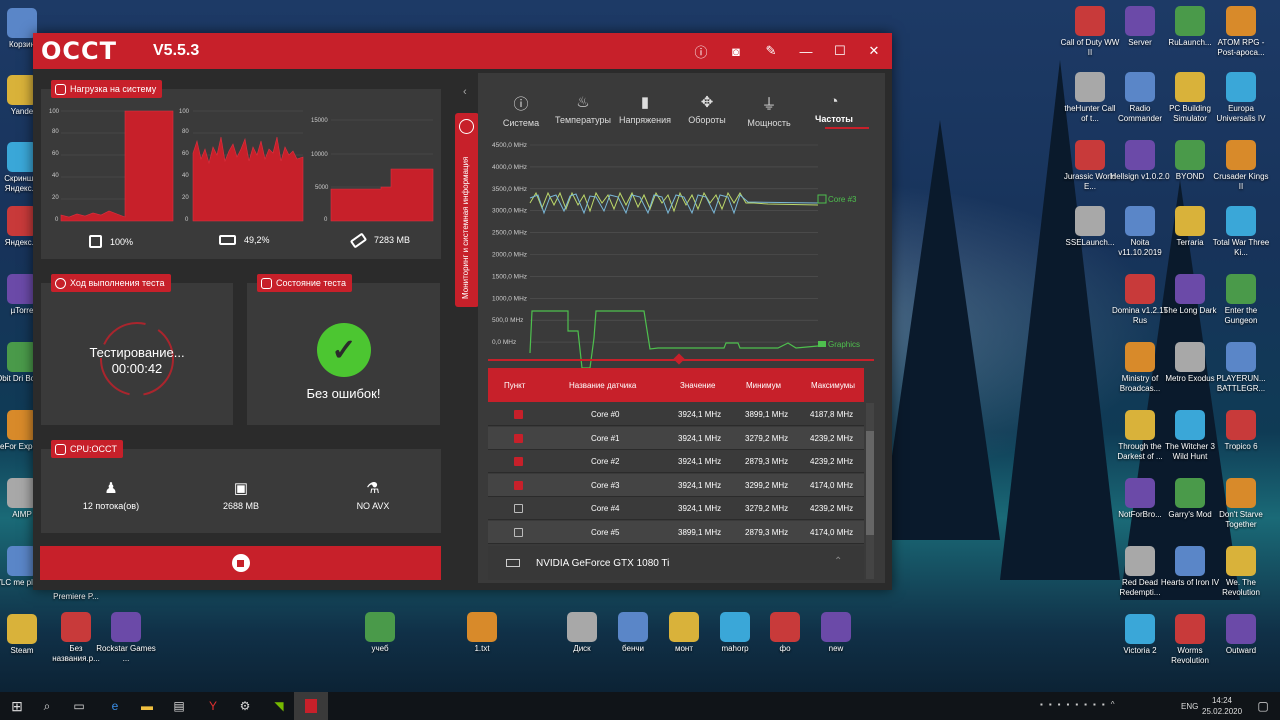 This screenshot has width=1280, height=720. Describe the element at coordinates (465, 92) in the screenshot. I see `collapse-arrow-icon: ‹` at that location.